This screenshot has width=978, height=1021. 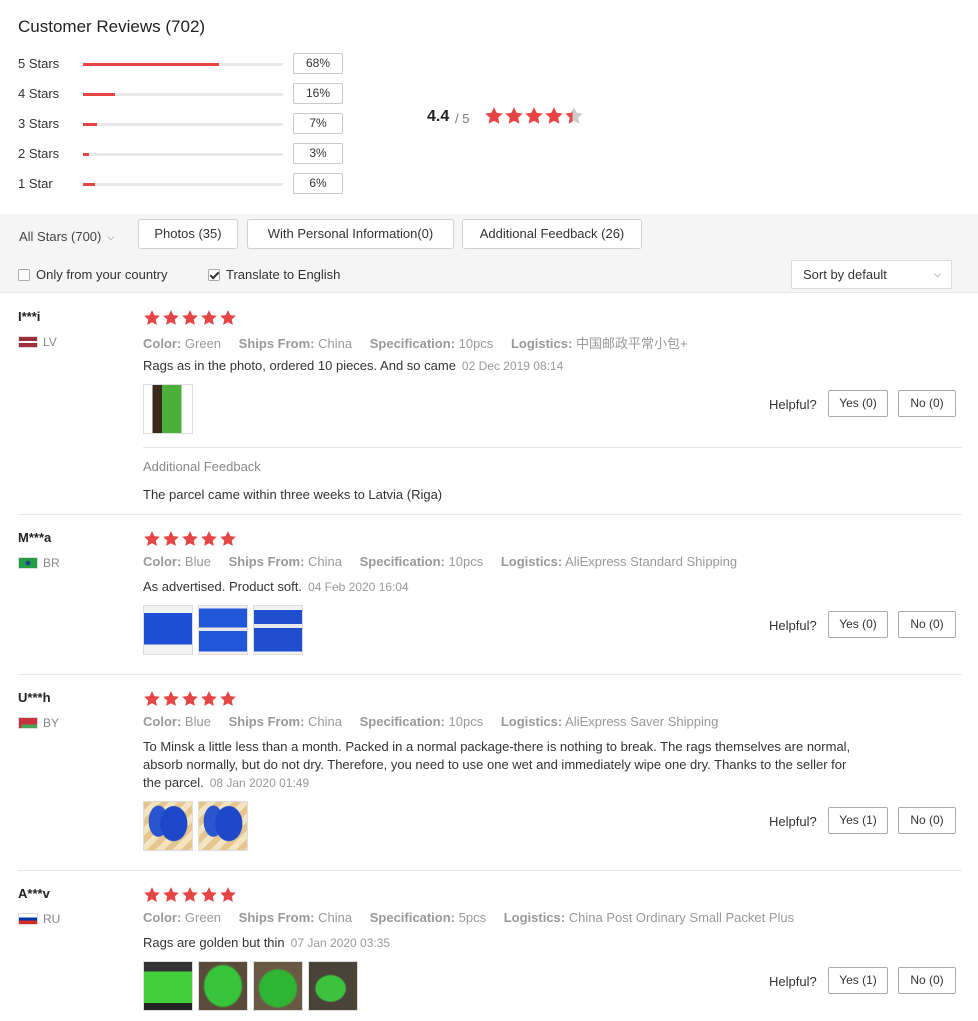 I want to click on reviewer-name: U***h, so click(x=34, y=697).